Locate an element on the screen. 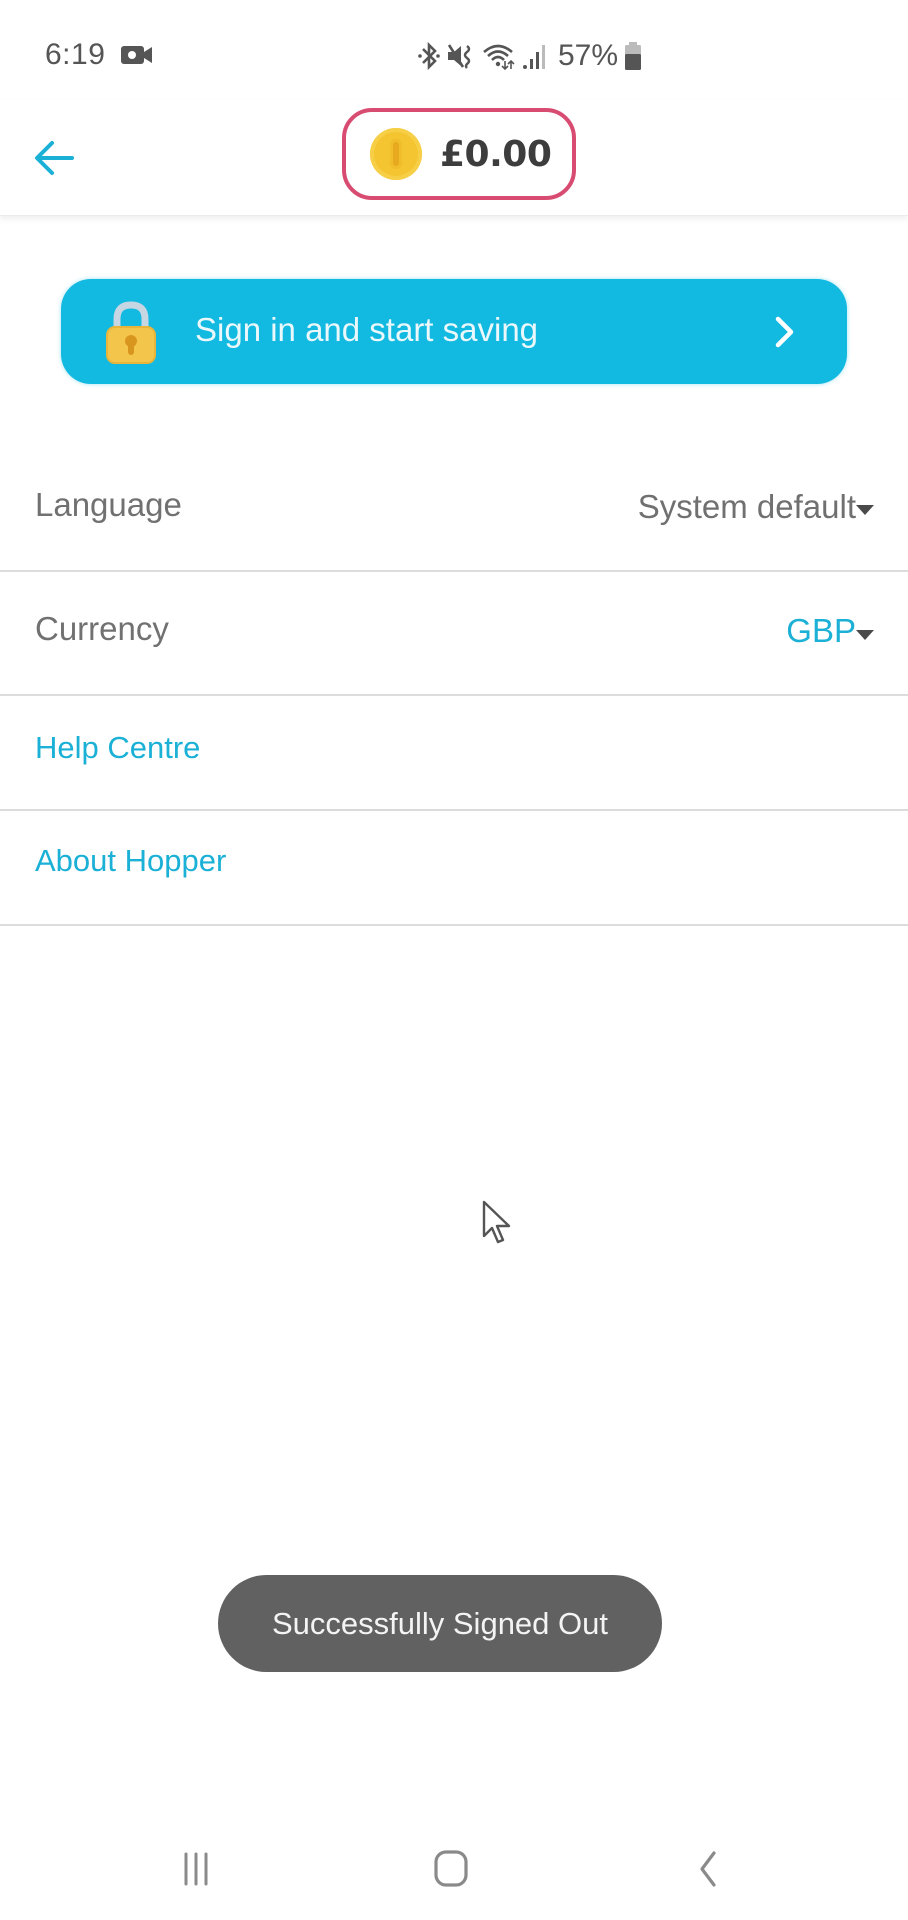  about-hopper-link: About Hopper is located at coordinates (130, 861).